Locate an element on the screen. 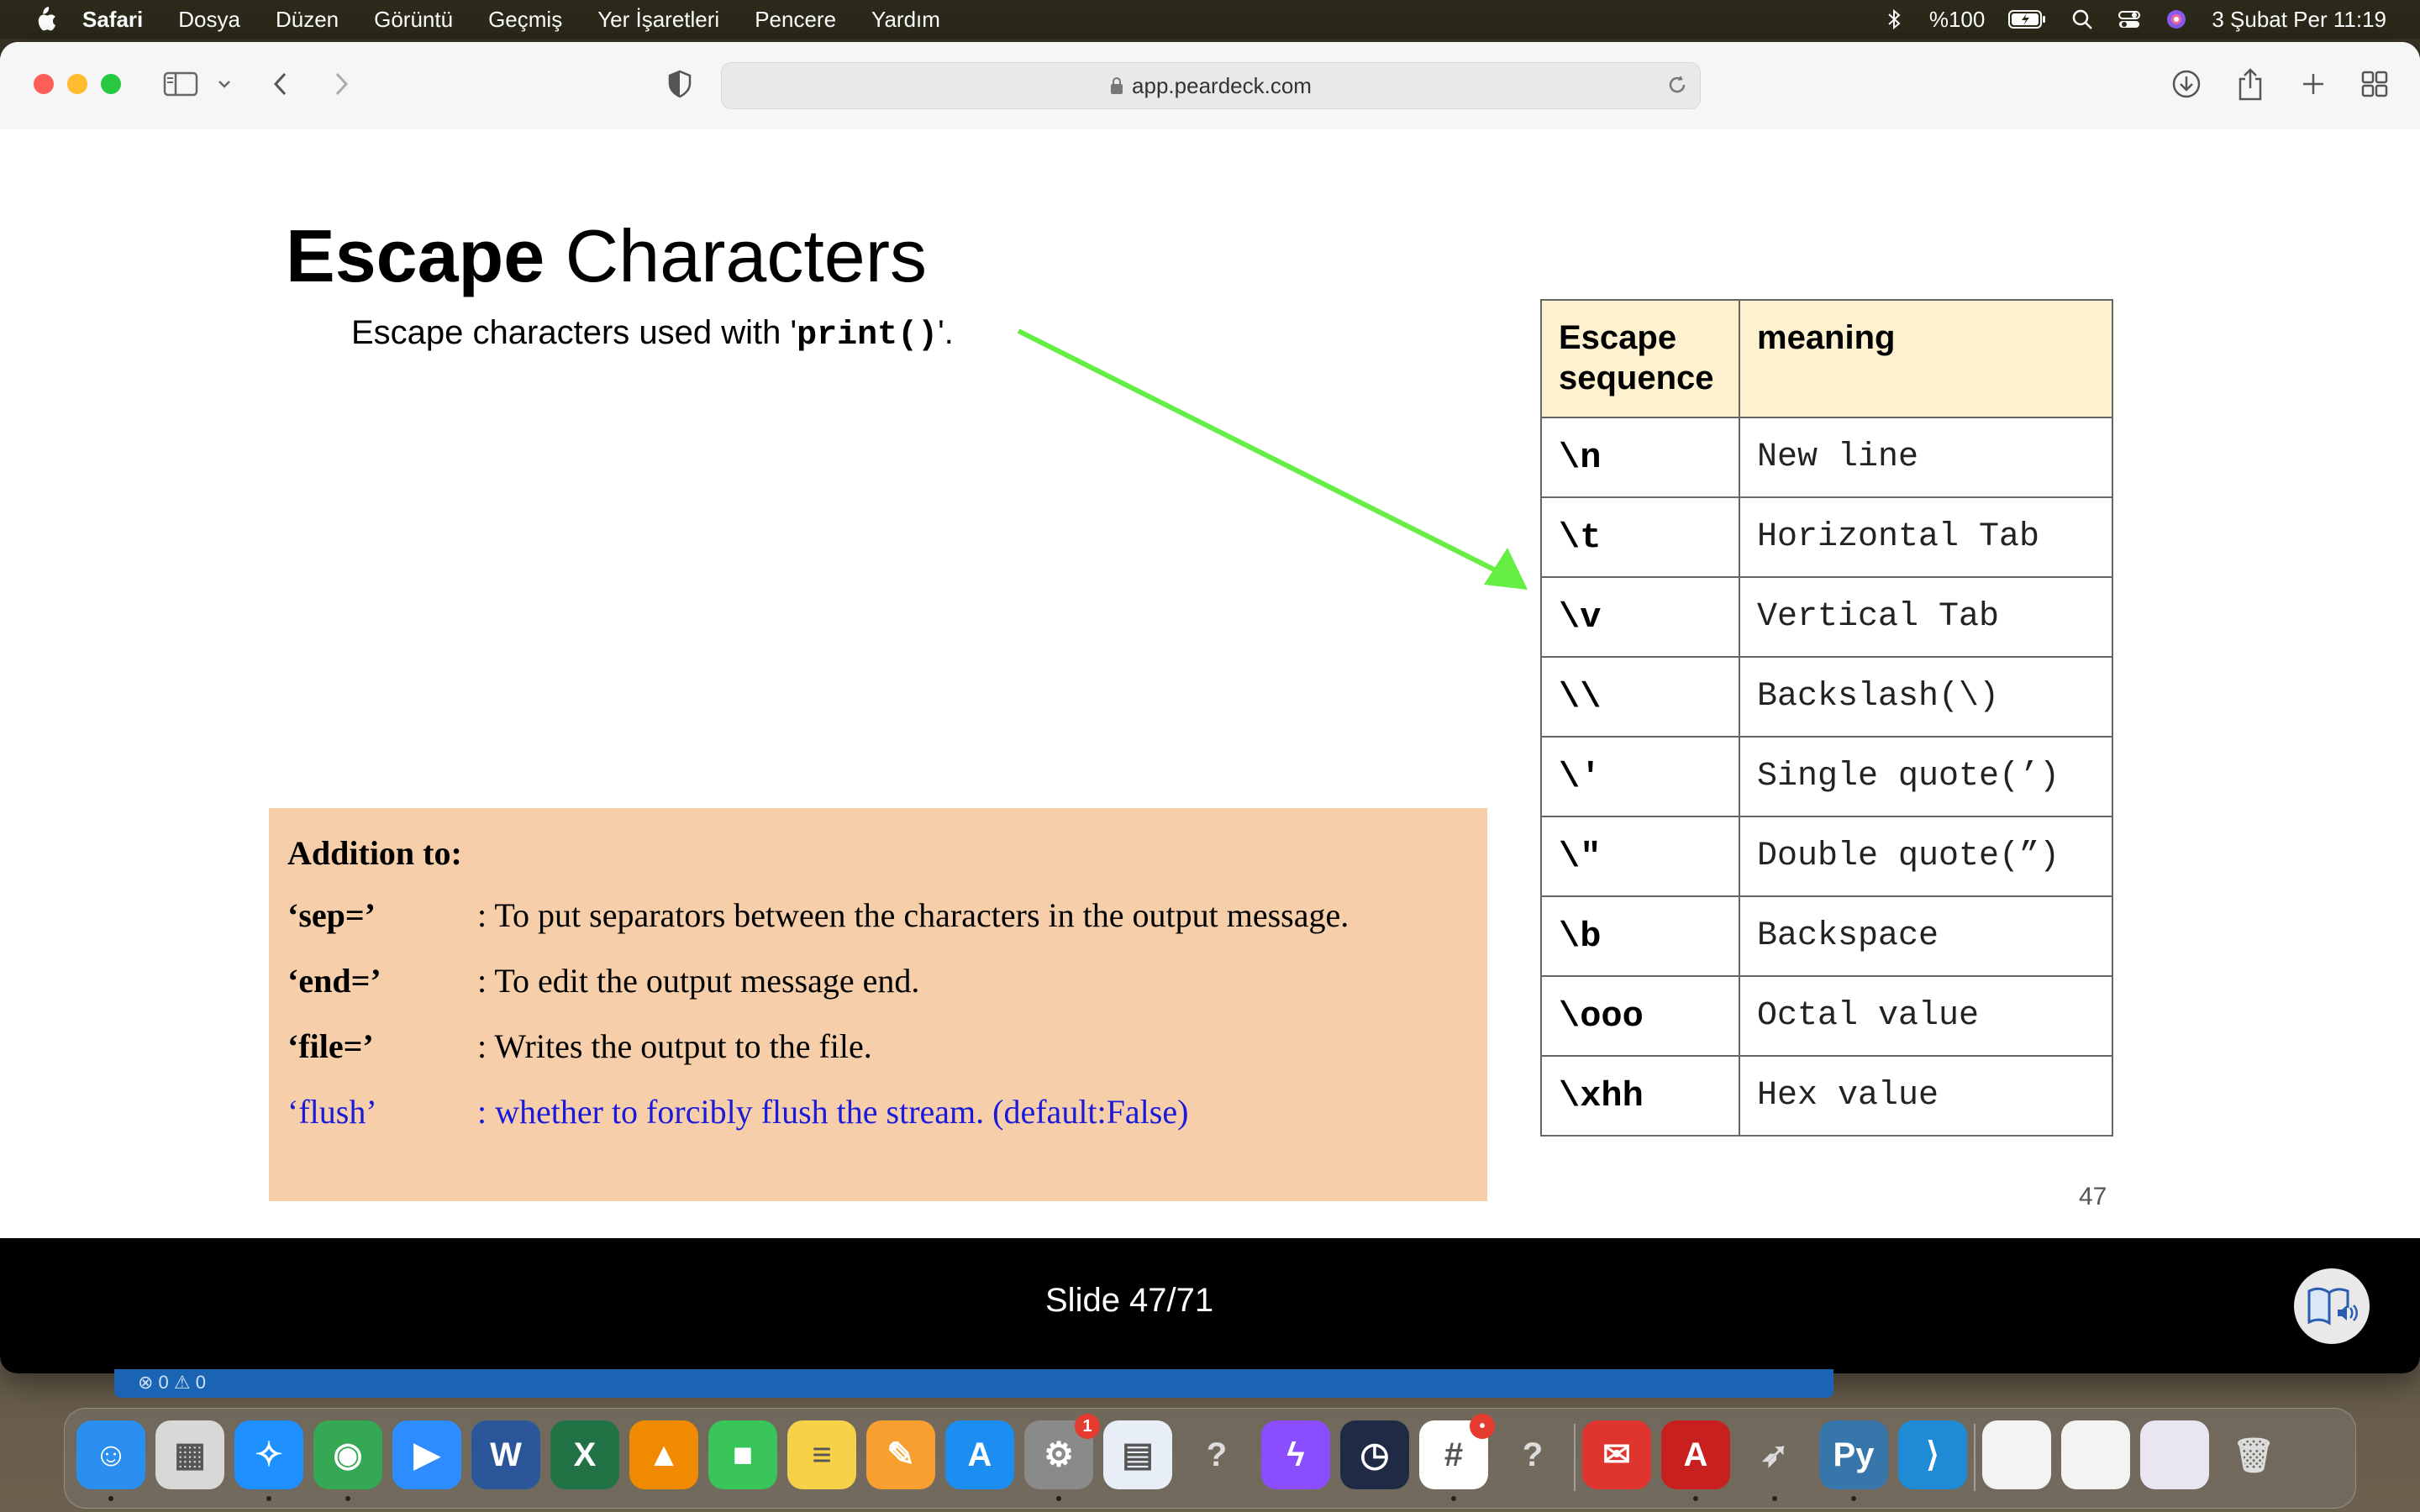  safari-icon-glyph: ✧ is located at coordinates (269, 1454).